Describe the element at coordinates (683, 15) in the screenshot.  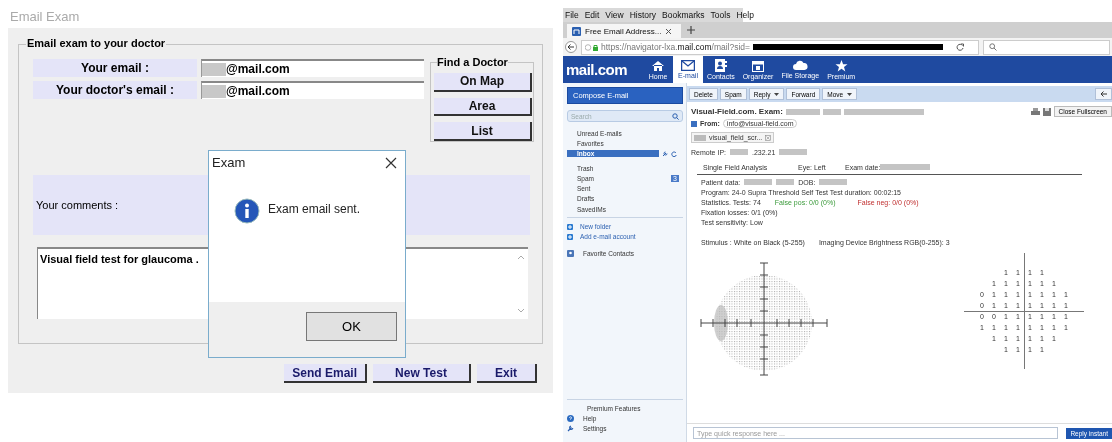
I see `menu-item: Bookmarks` at that location.